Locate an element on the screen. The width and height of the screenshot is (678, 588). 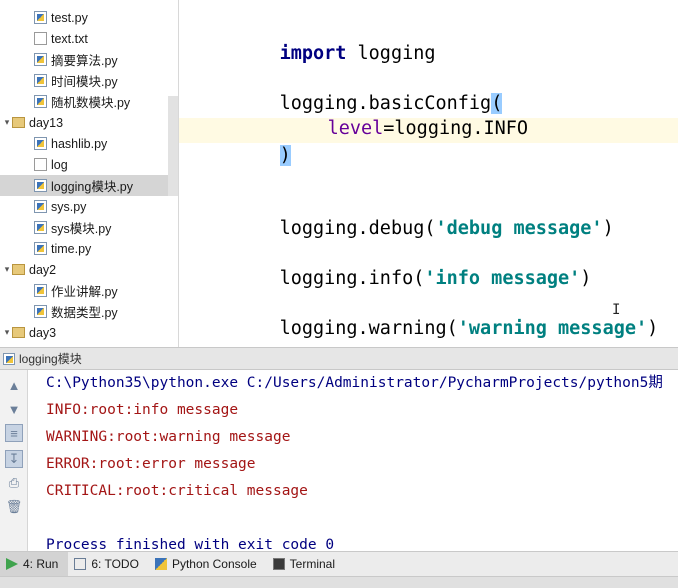
tree-file: test.py is located at coordinates (89, 17).